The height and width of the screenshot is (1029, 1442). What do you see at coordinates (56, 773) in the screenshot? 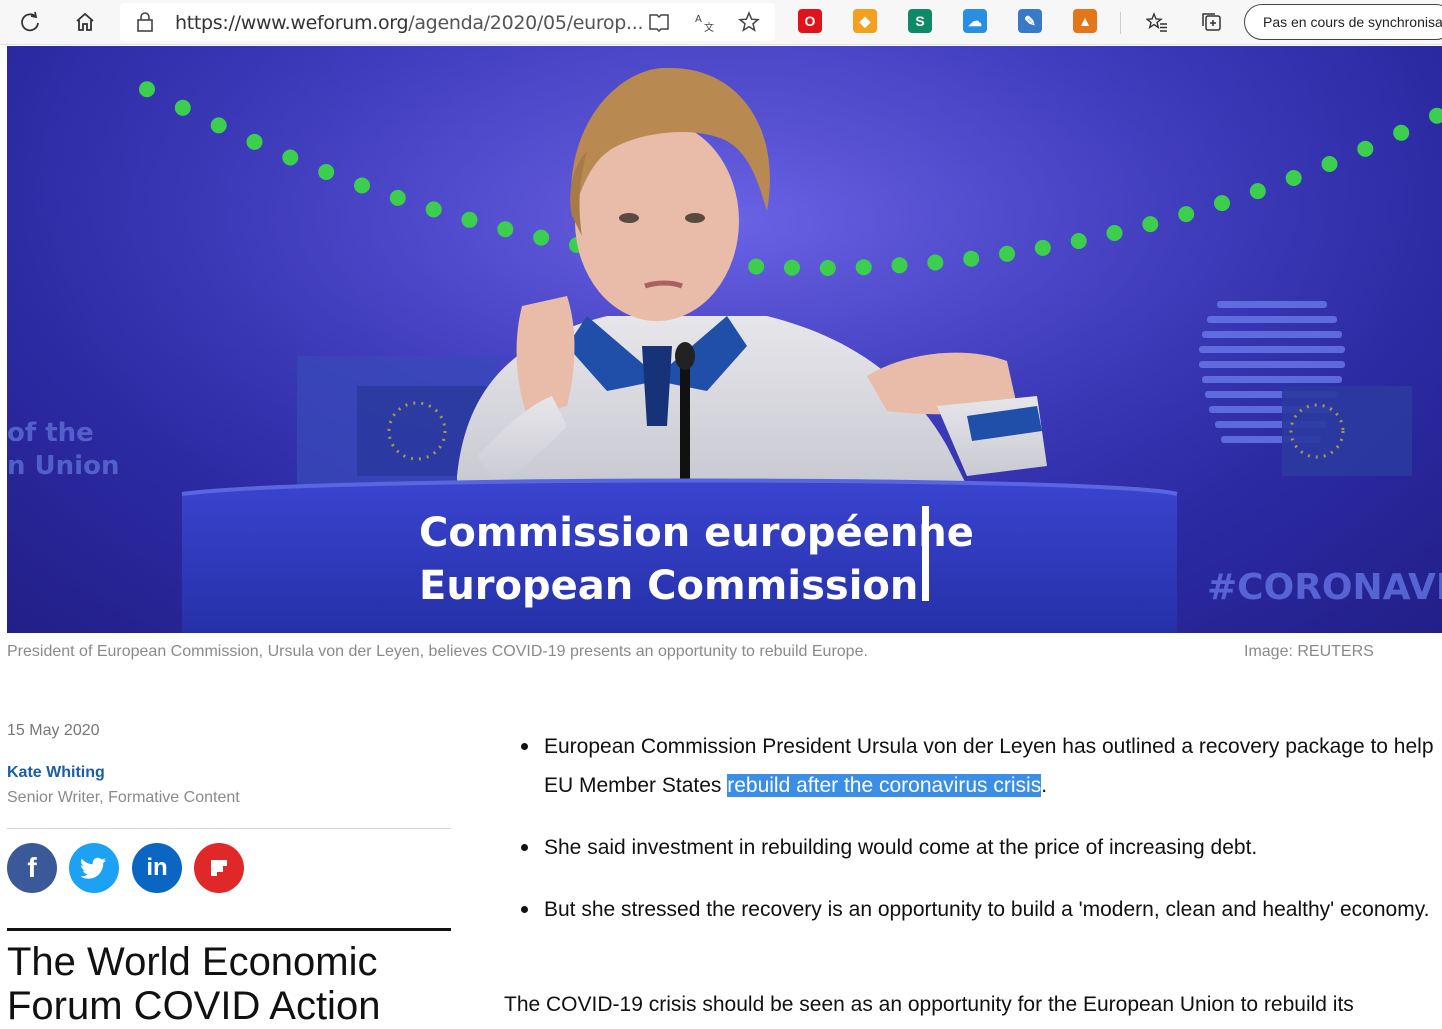
I see `author-name-link: Kate Whiting` at bounding box center [56, 773].